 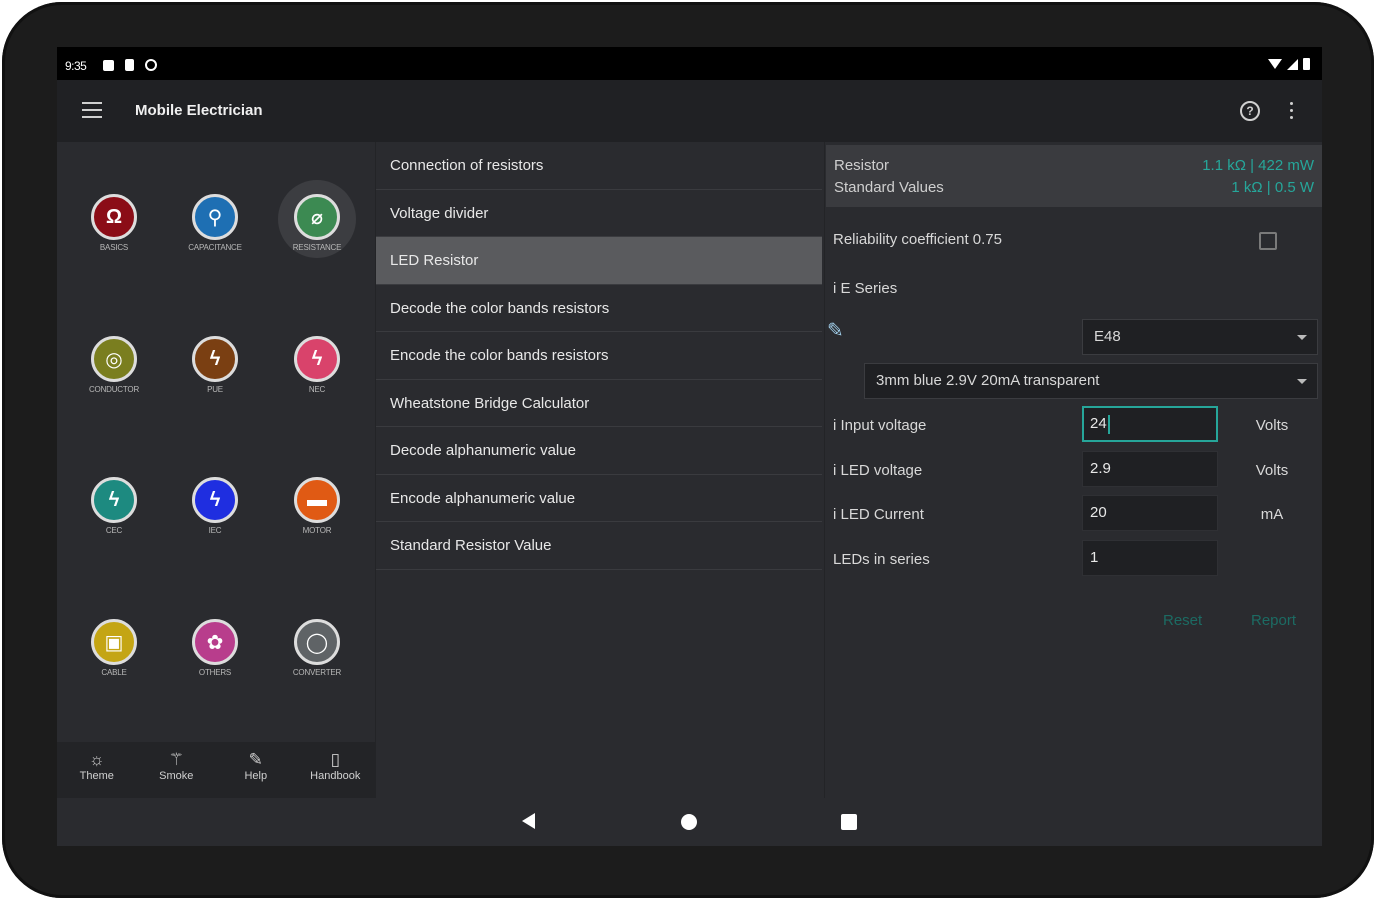 What do you see at coordinates (528, 821) in the screenshot?
I see `back-icon` at bounding box center [528, 821].